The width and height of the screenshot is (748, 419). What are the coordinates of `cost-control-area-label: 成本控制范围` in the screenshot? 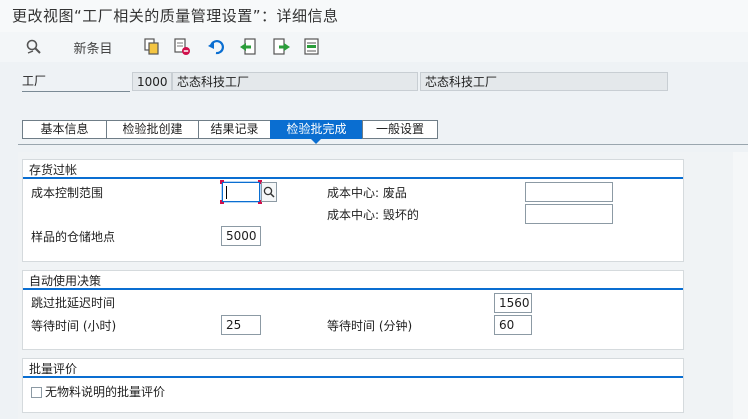 It's located at (67, 193).